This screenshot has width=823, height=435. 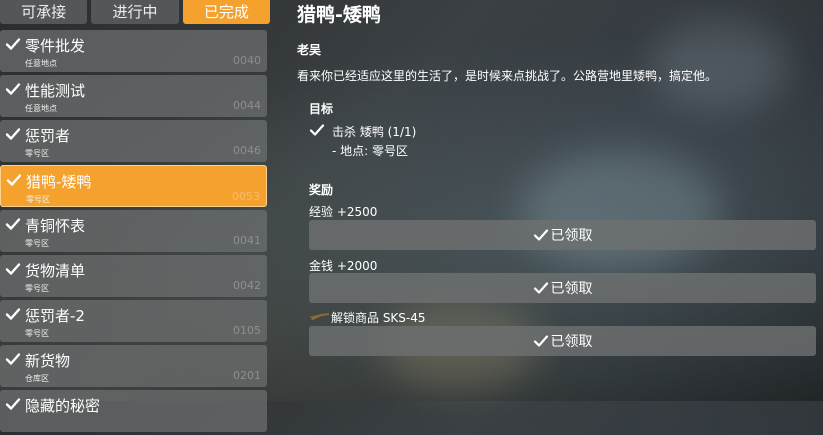 What do you see at coordinates (507, 76) in the screenshot?
I see `quest-description: 看来你已经适应这里的生活了，是时候来点挑战了。公路营地里矮鸭，搞定他。` at bounding box center [507, 76].